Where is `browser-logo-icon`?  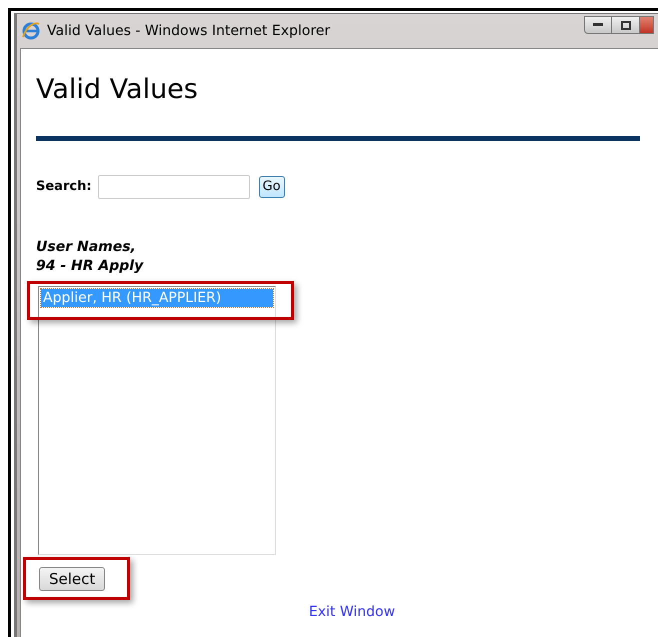
browser-logo-icon is located at coordinates (31, 31).